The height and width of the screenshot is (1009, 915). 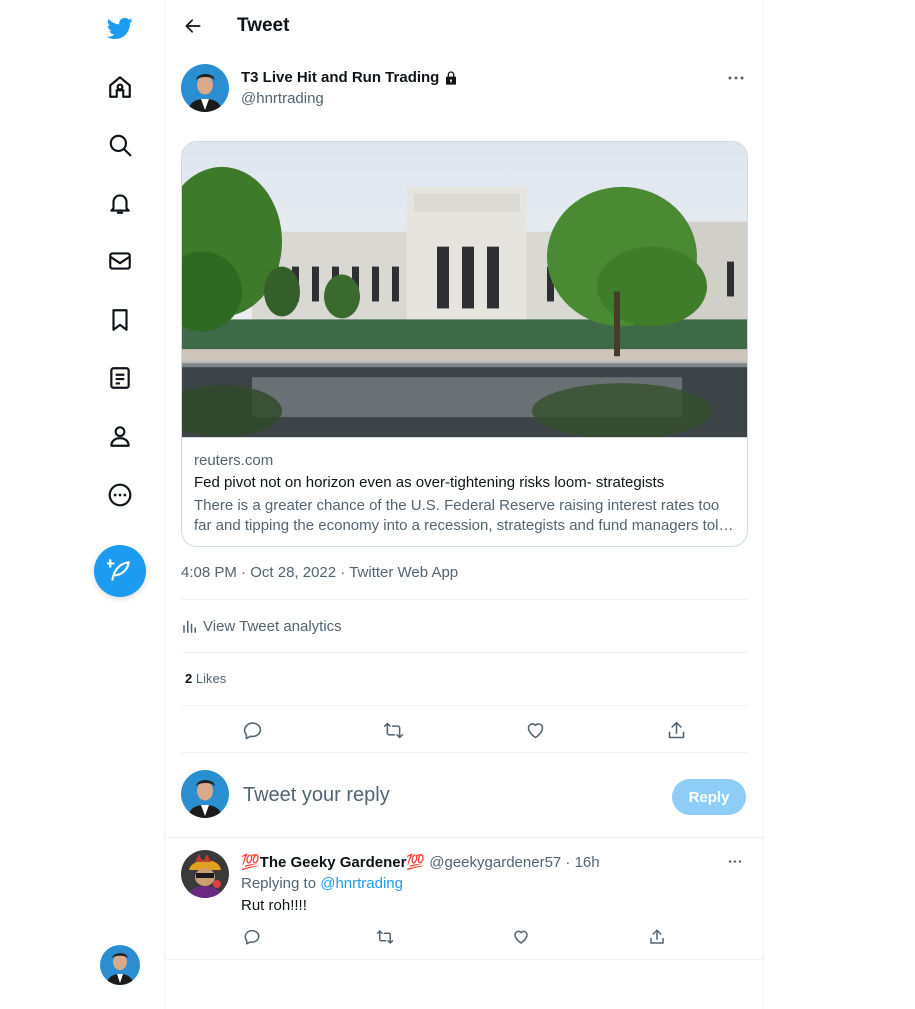 What do you see at coordinates (120, 87) in the screenshot?
I see `home-icon` at bounding box center [120, 87].